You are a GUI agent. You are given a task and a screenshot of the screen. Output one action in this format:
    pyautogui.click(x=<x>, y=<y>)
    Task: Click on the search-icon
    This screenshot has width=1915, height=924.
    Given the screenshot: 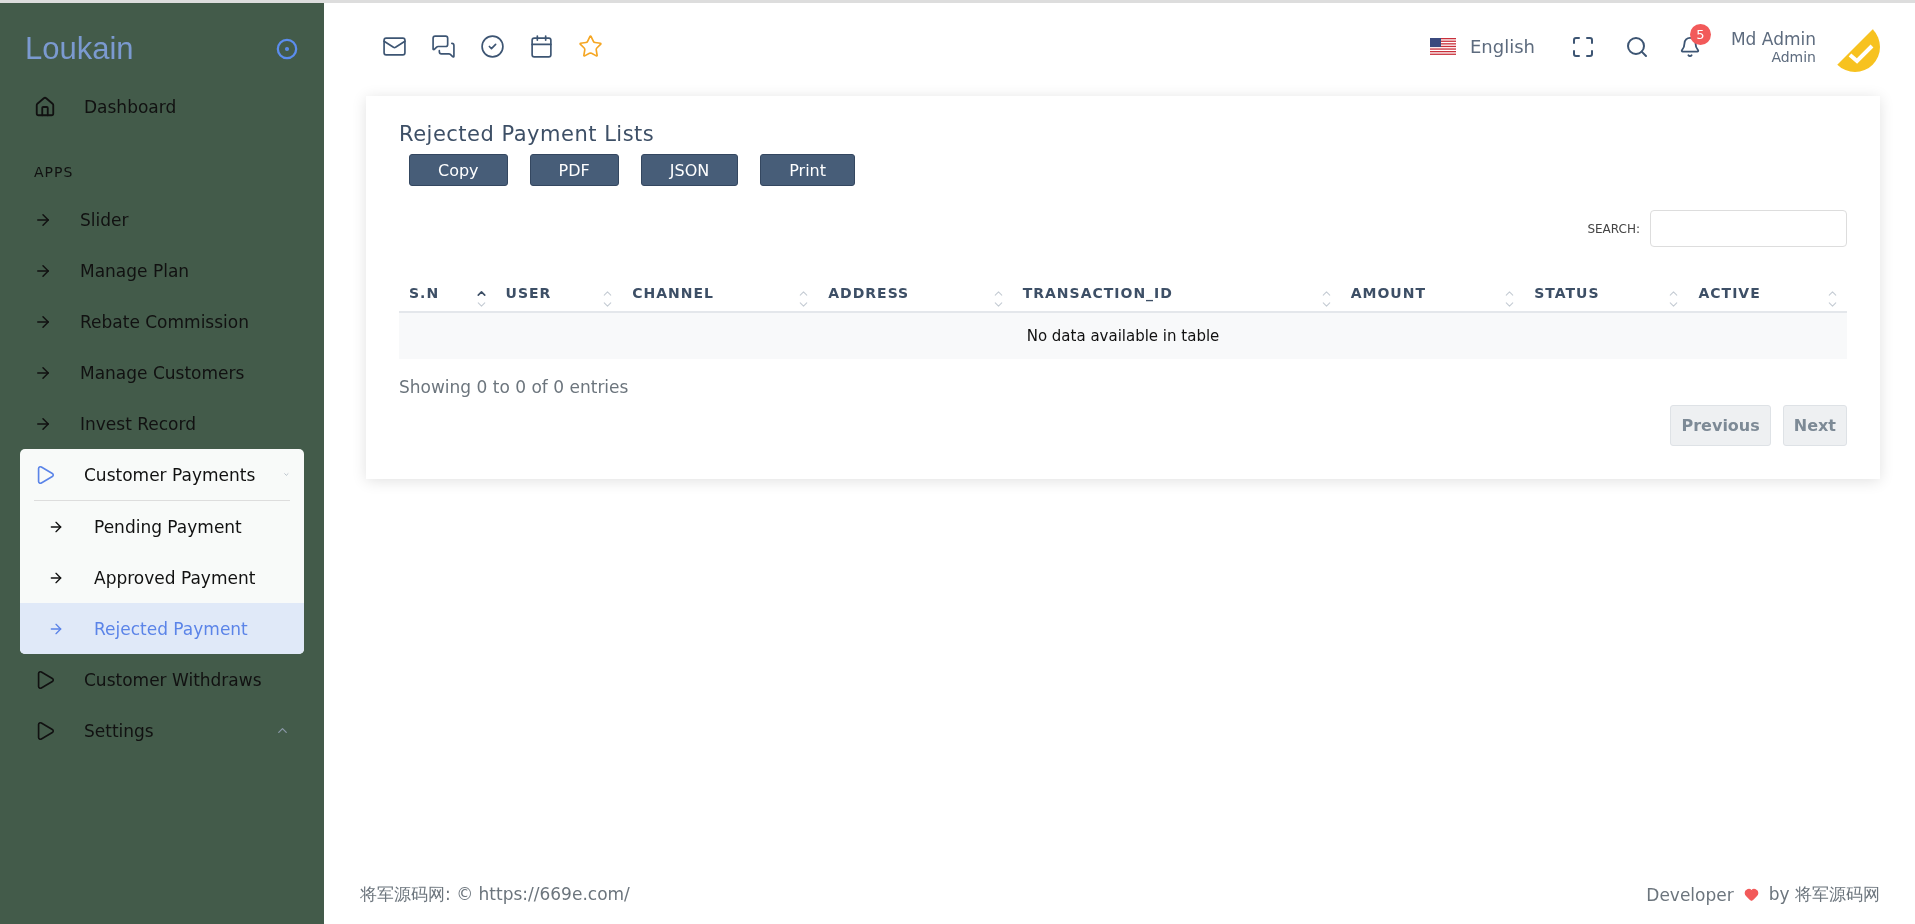 What is the action you would take?
    pyautogui.click(x=1636, y=46)
    